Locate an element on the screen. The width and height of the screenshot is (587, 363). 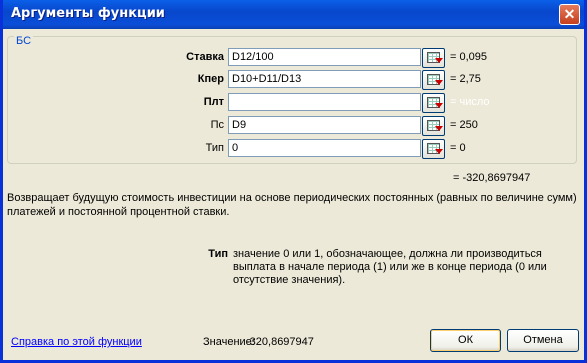
arg-label-rate: Ставка is located at coordinates (205, 57).